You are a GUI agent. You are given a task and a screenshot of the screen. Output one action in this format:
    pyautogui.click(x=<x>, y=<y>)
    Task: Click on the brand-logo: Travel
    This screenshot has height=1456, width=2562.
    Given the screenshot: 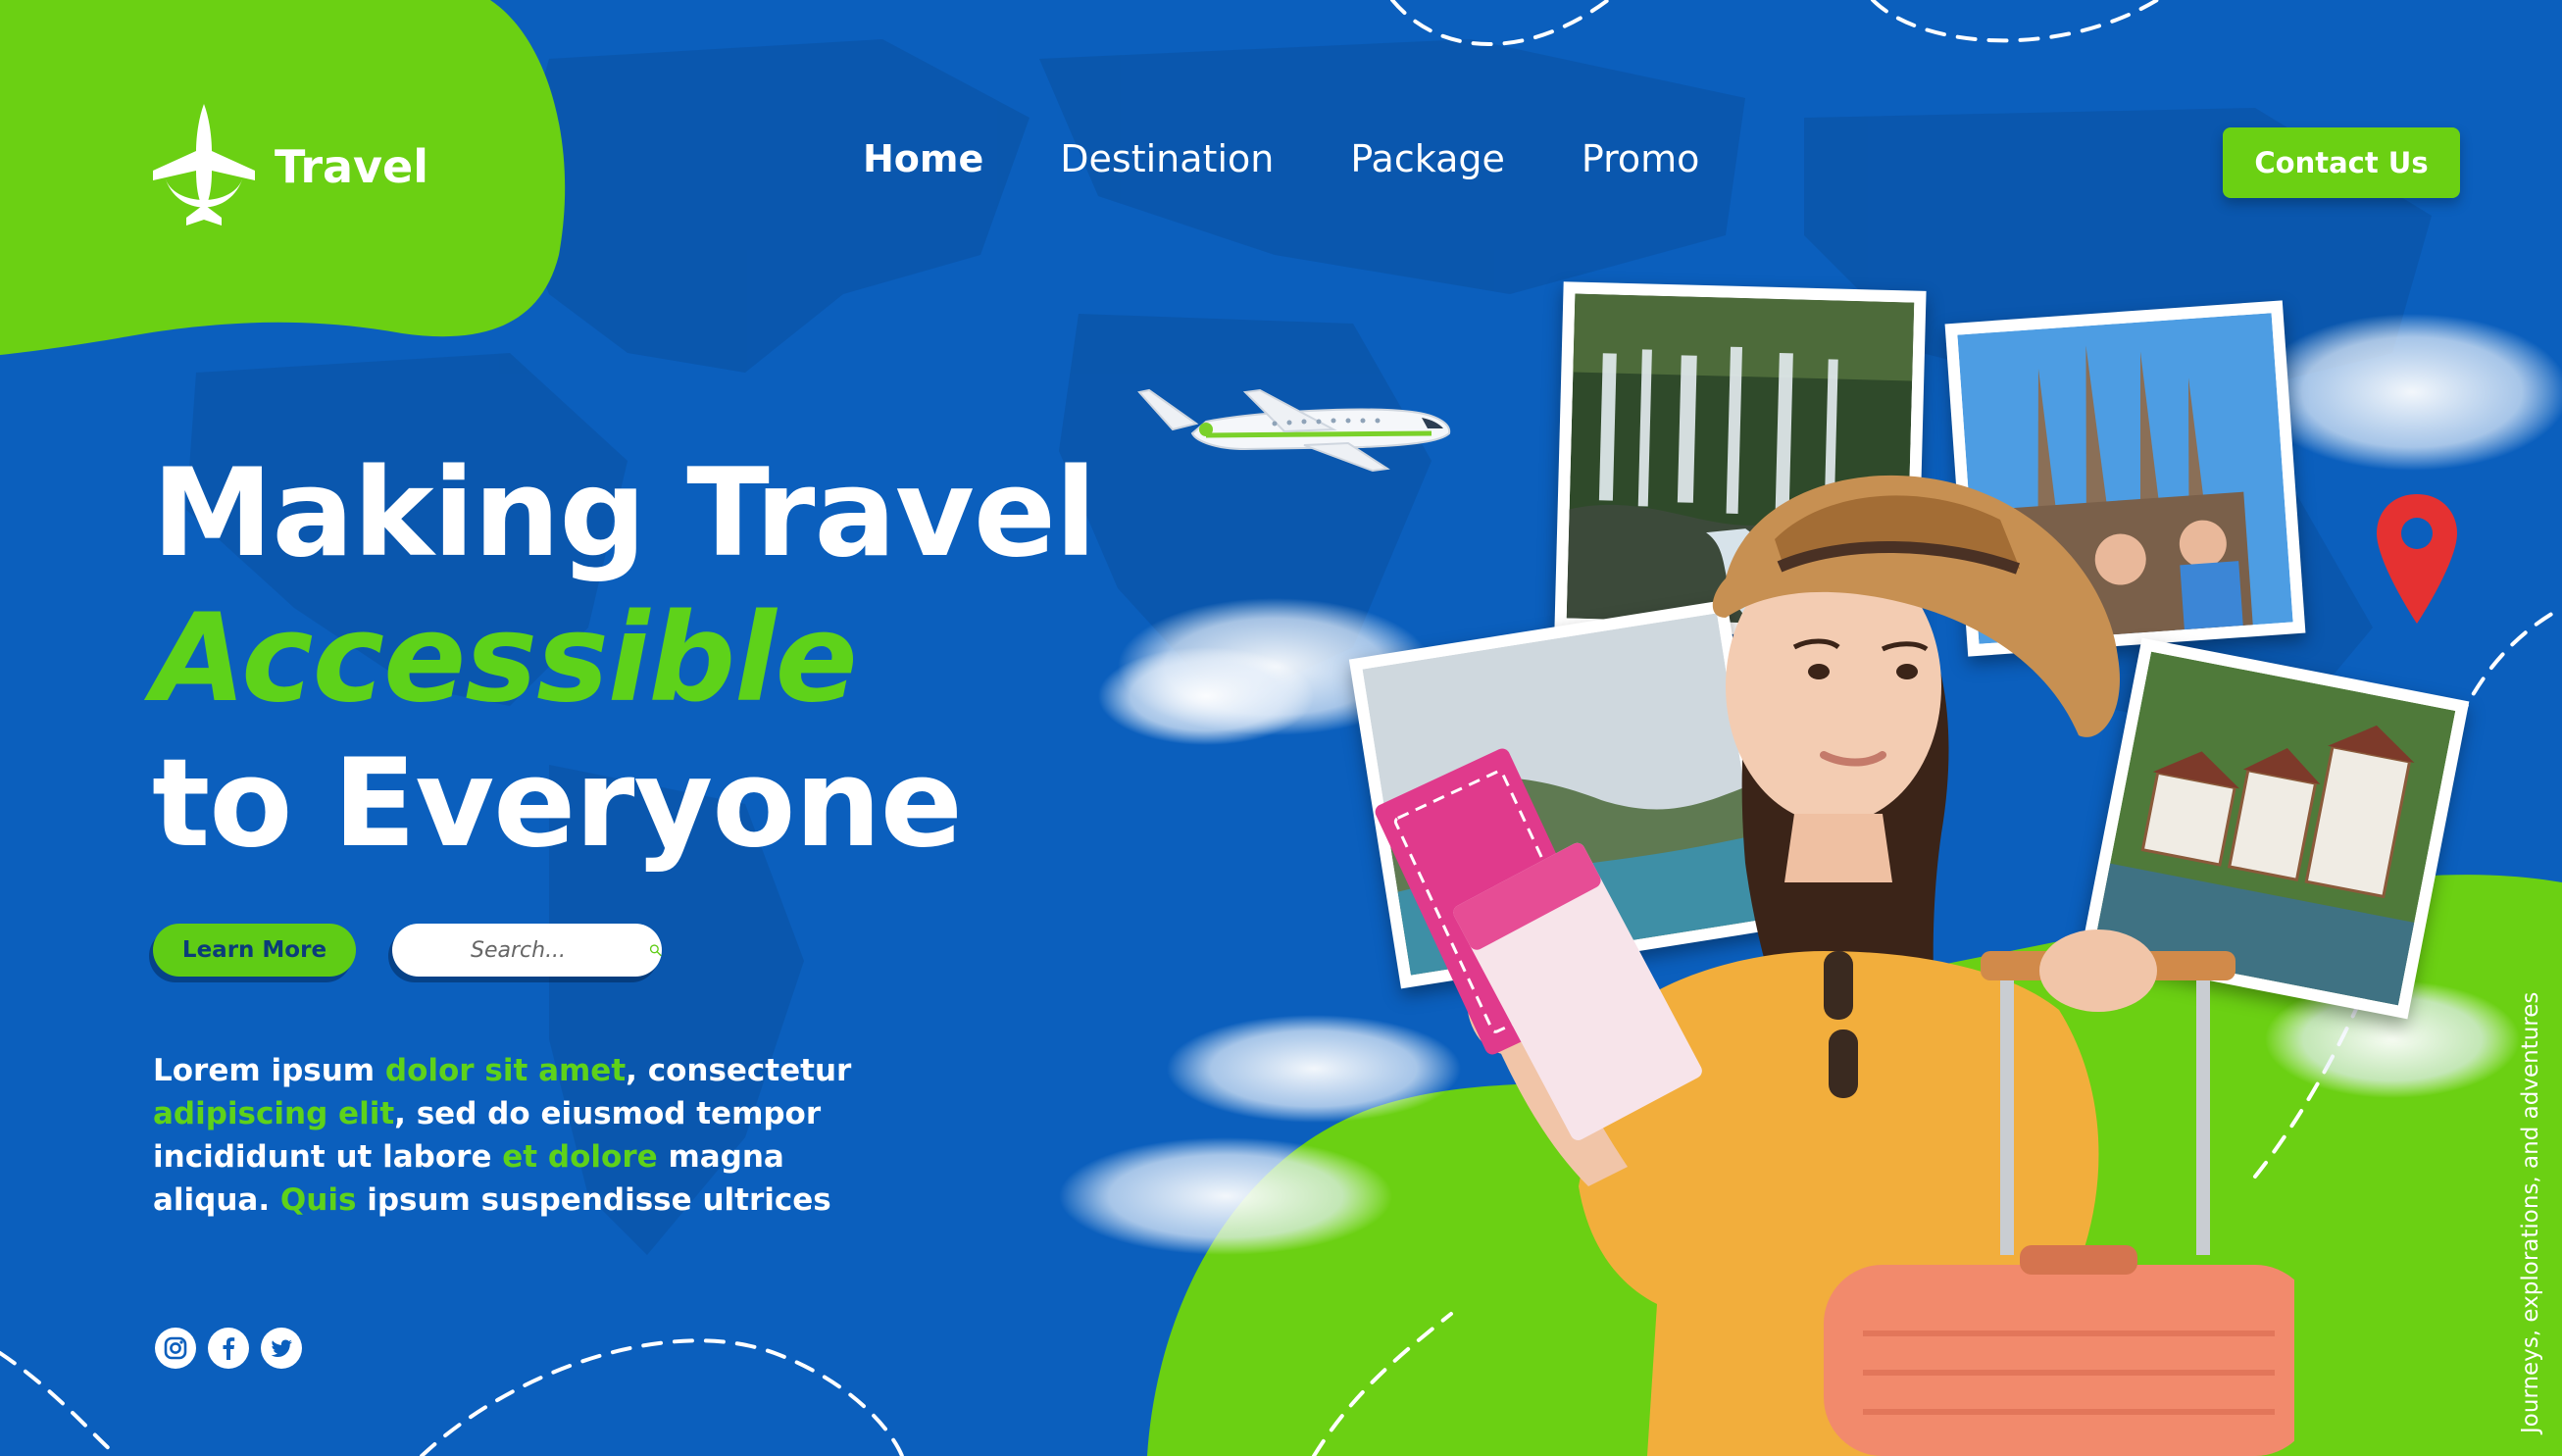 What is the action you would take?
    pyautogui.click(x=294, y=166)
    